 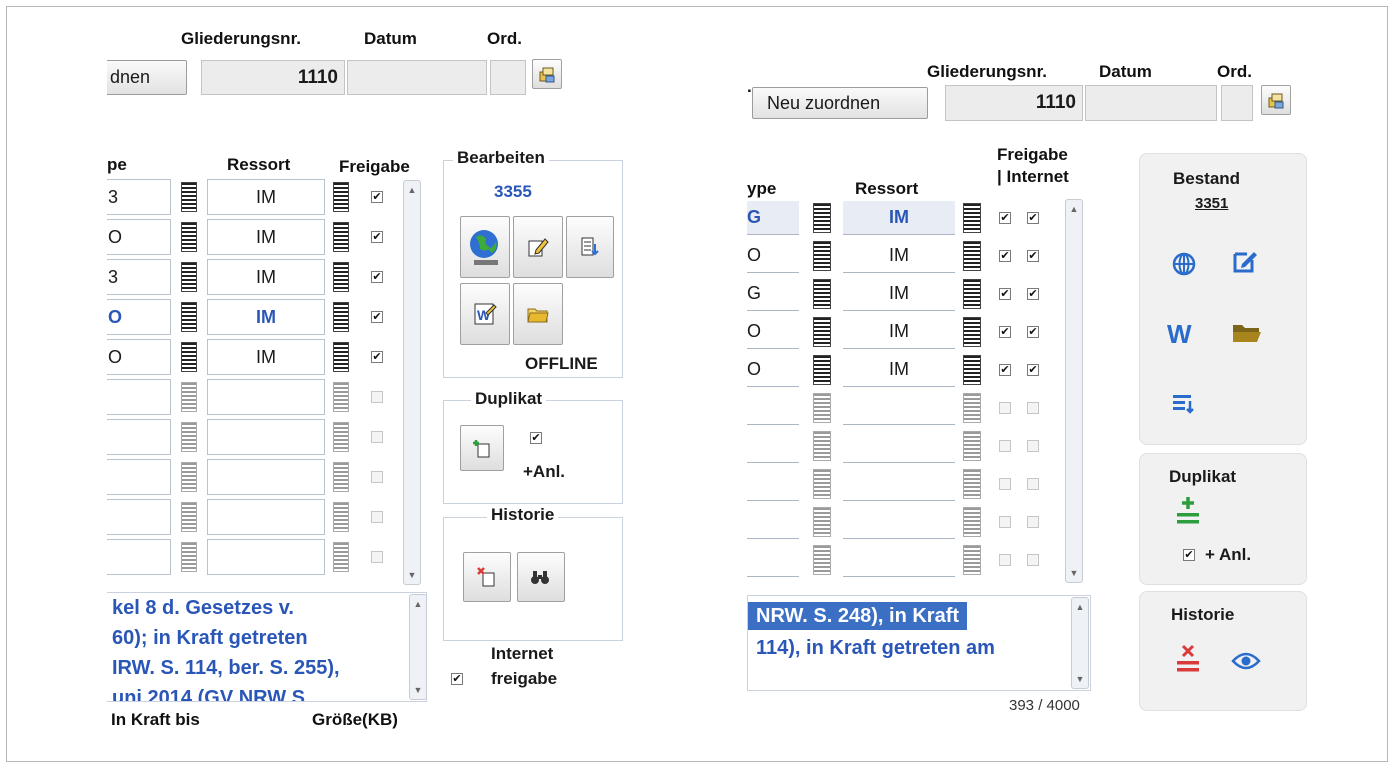 I want to click on assign-stack-button, so click(x=1276, y=100).